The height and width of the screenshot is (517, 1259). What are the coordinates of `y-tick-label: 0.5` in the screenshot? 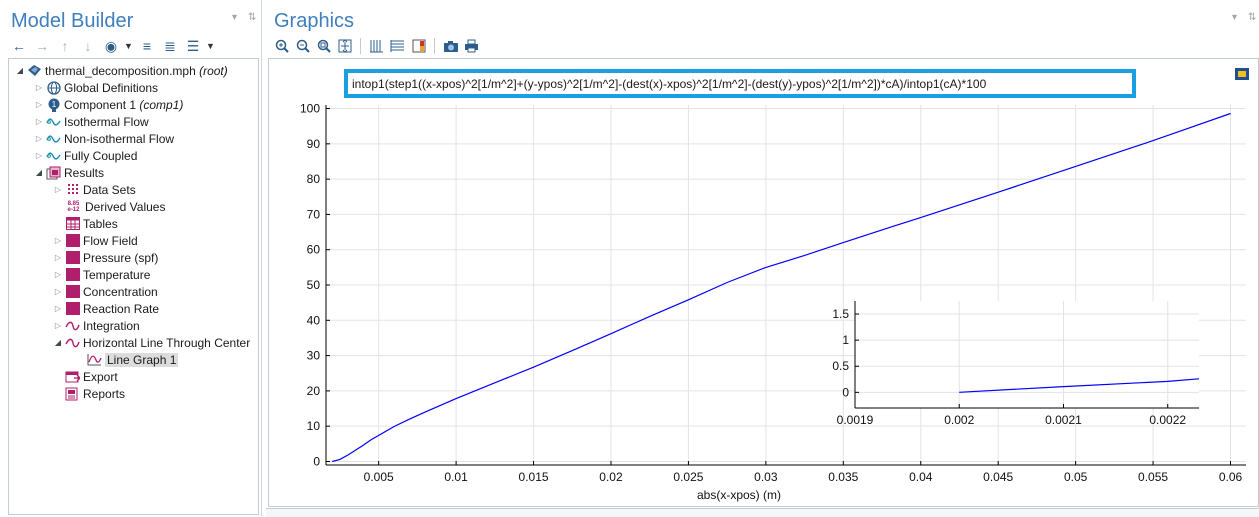 It's located at (840, 366).